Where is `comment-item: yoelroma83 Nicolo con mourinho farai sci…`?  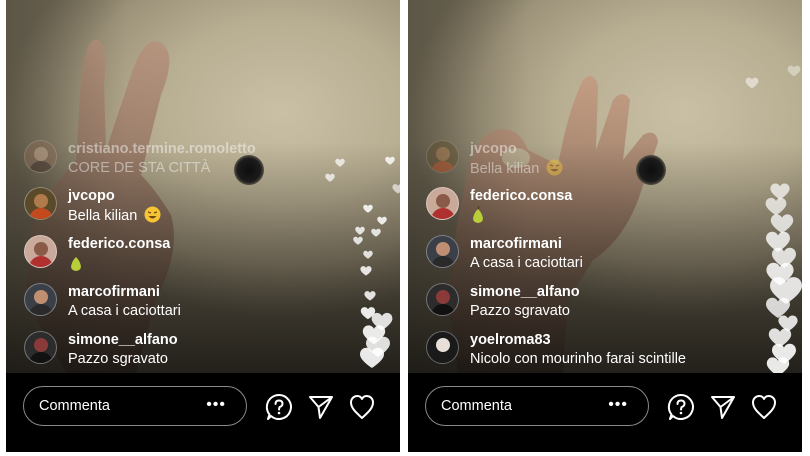
comment-item: yoelroma83 Nicolo con mourinho farai sci… is located at coordinates (556, 350).